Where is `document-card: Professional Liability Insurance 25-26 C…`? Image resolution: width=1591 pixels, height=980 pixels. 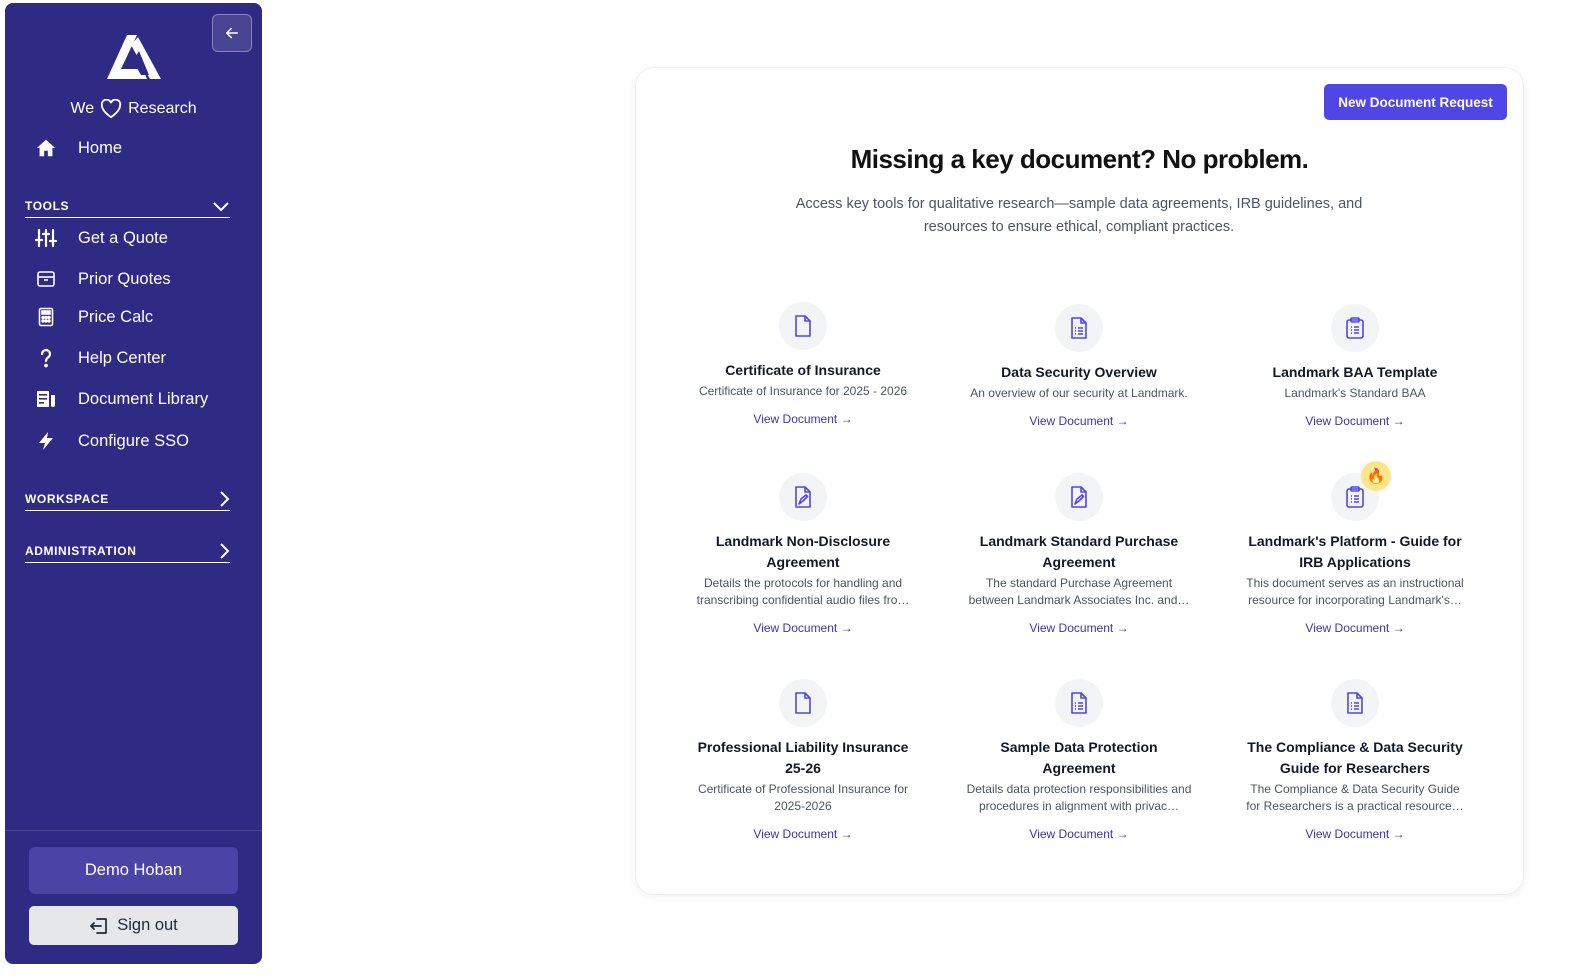 document-card: Professional Liability Insurance 25-26 C… is located at coordinates (803, 761).